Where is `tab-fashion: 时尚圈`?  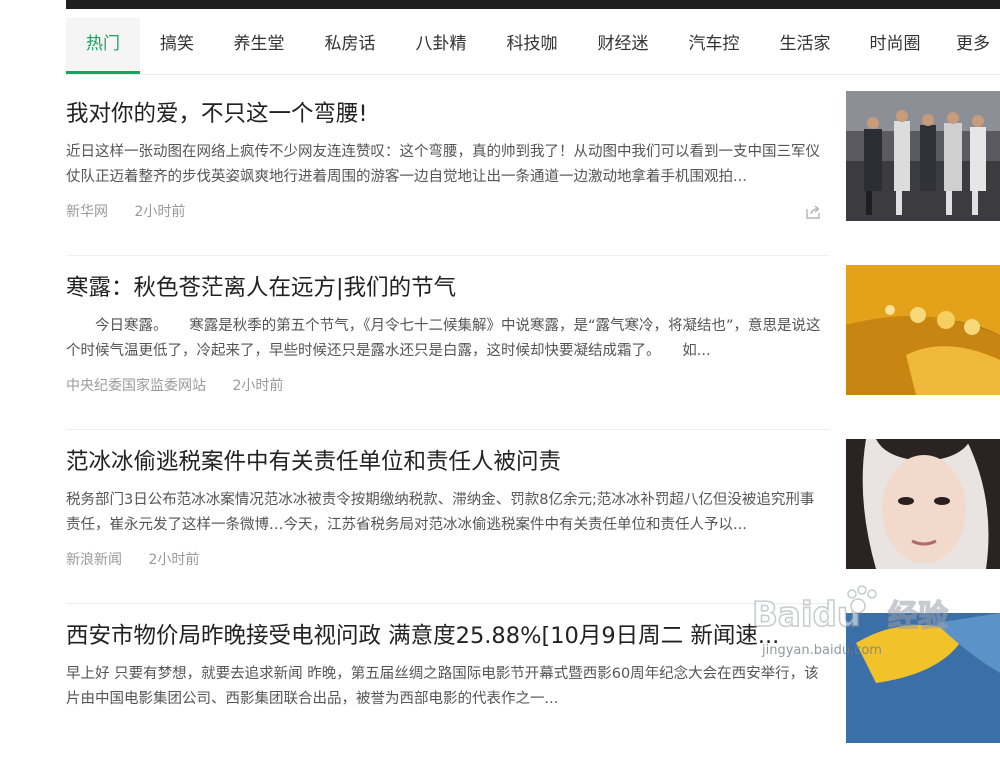 tab-fashion: 时尚圈 is located at coordinates (895, 46).